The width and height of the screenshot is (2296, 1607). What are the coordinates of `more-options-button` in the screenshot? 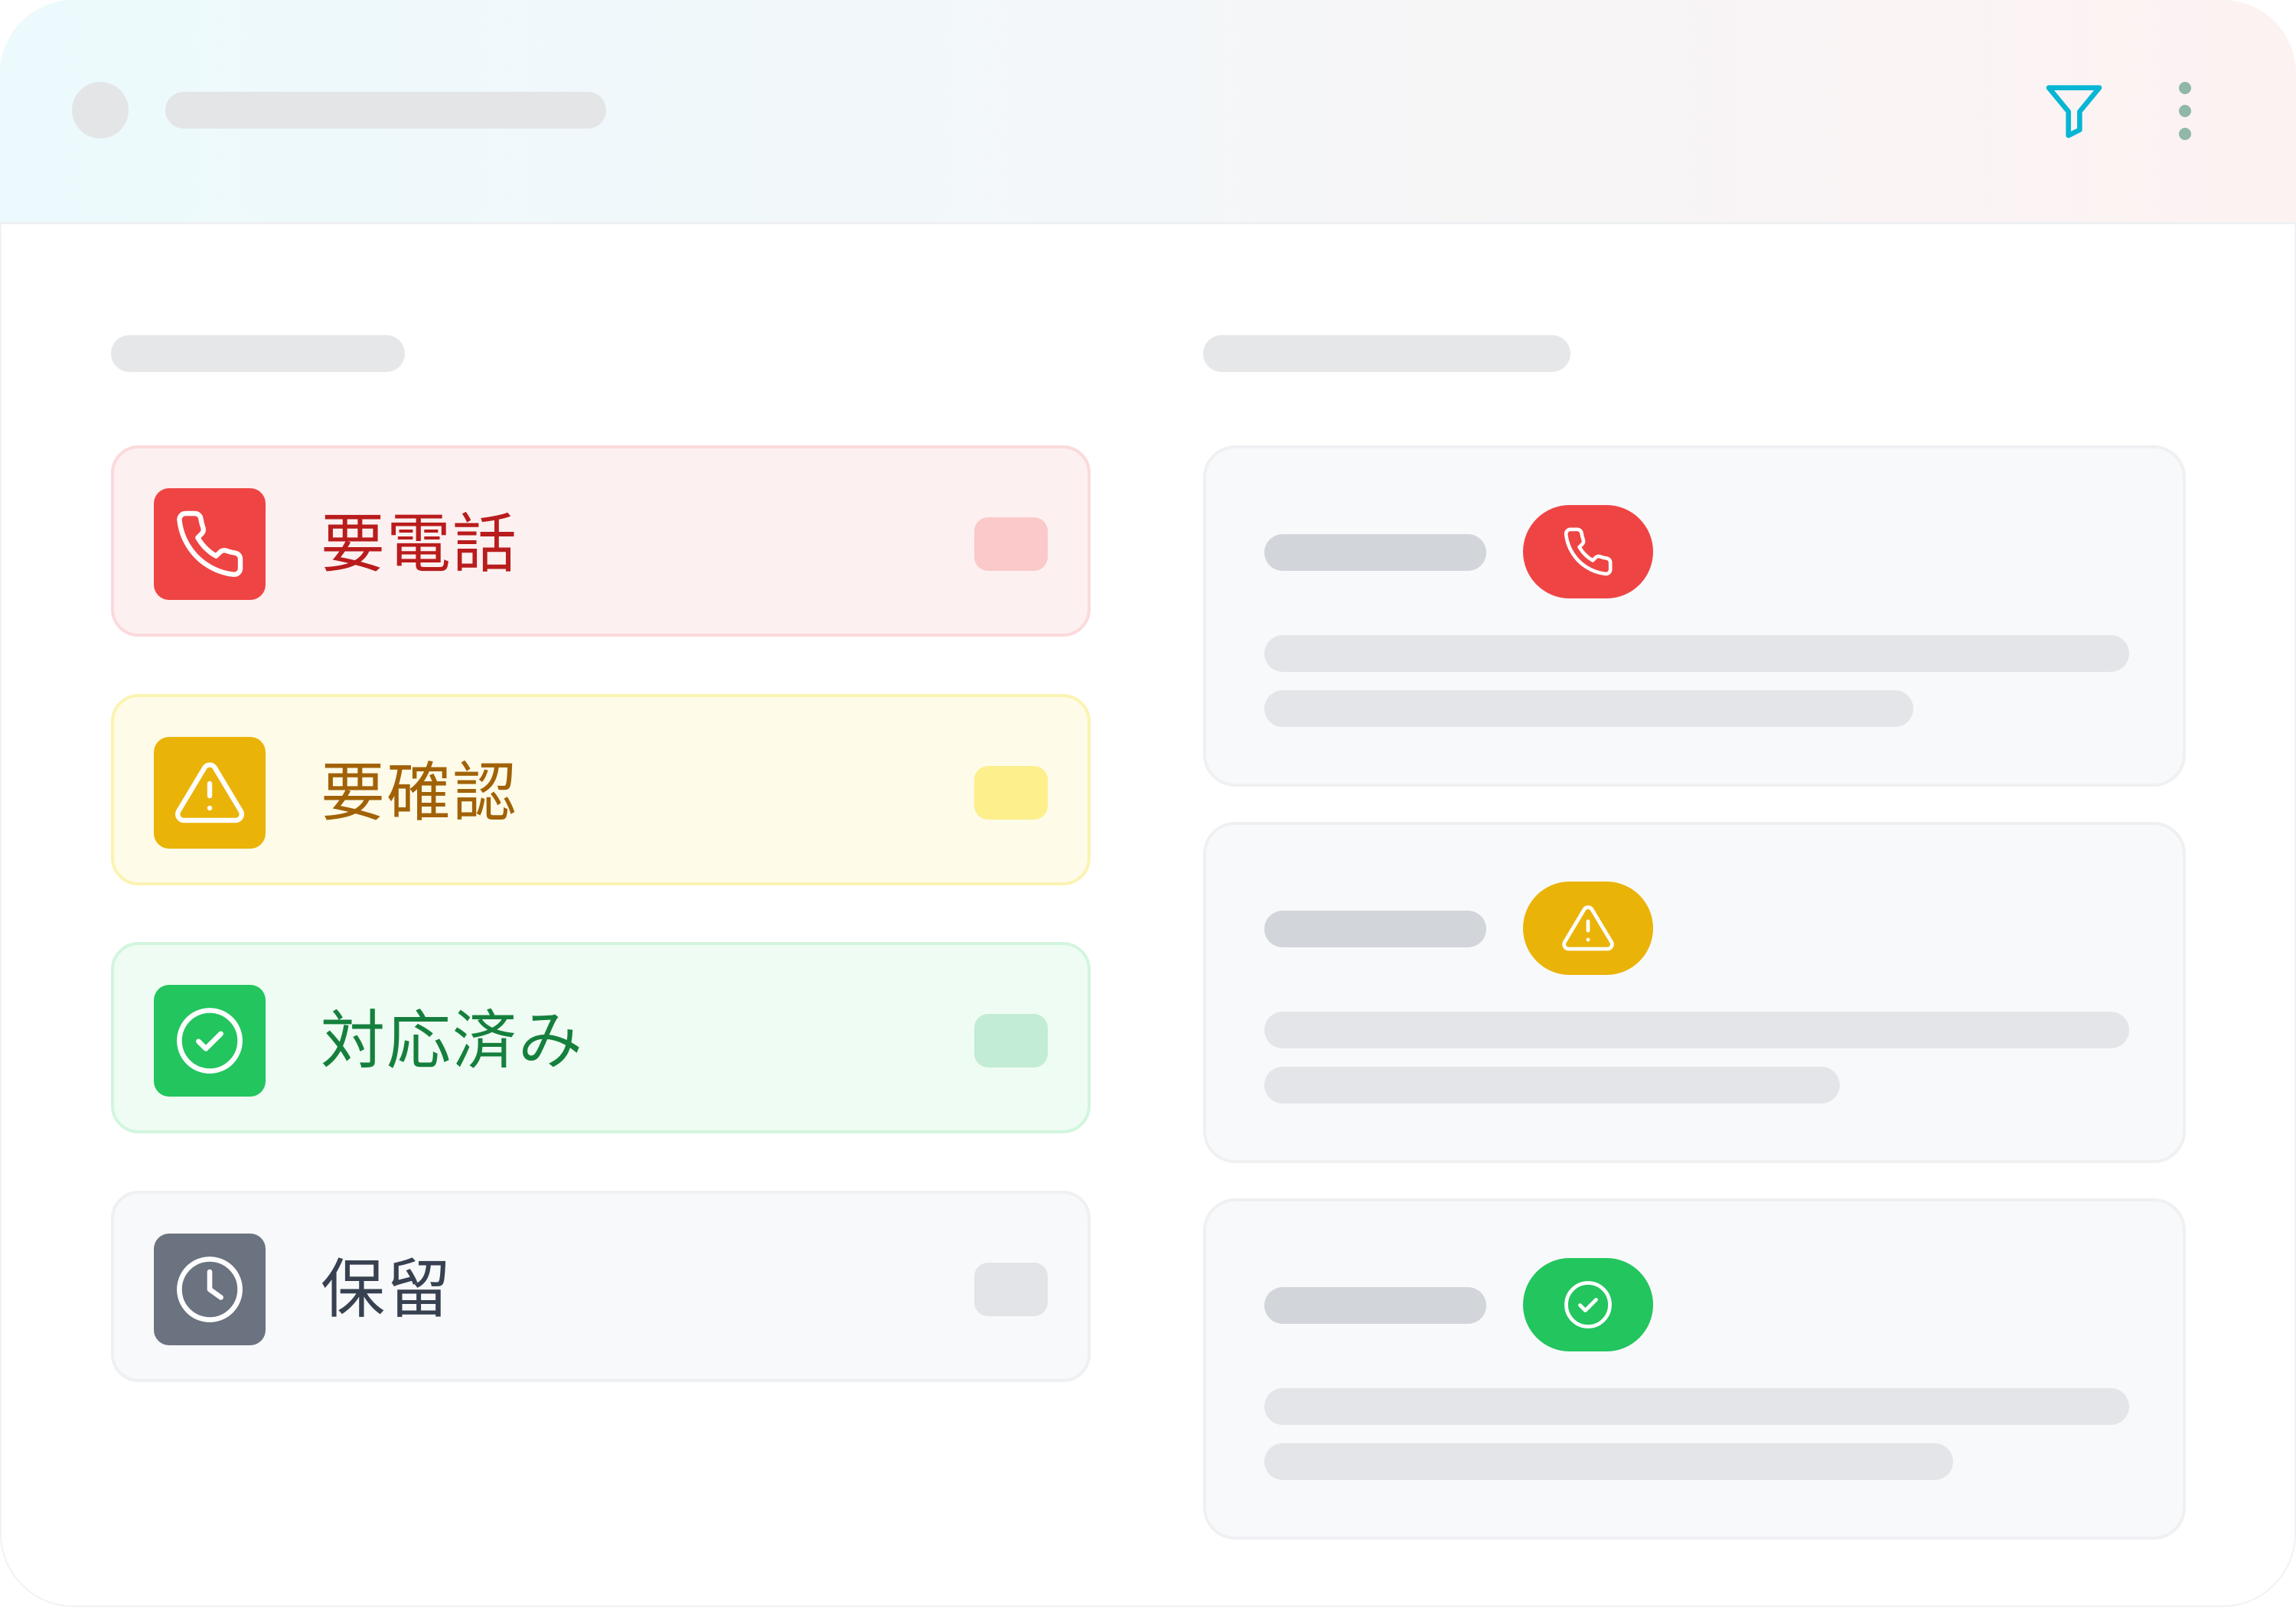 It's located at (2185, 111).